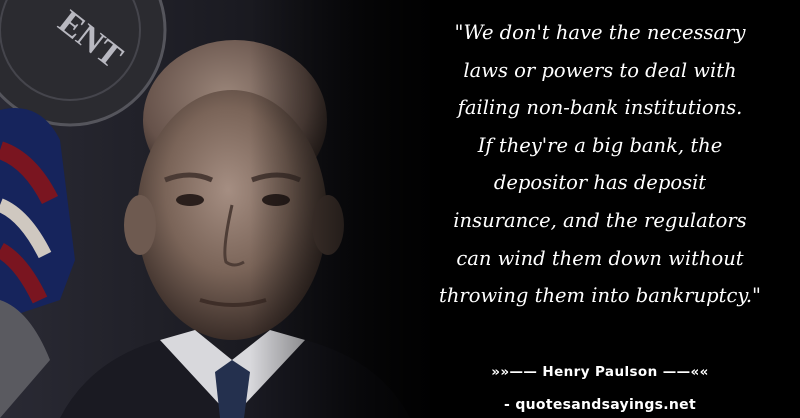 The height and width of the screenshot is (418, 800). I want to click on quote-line: laws or powers to deal with, so click(600, 70).